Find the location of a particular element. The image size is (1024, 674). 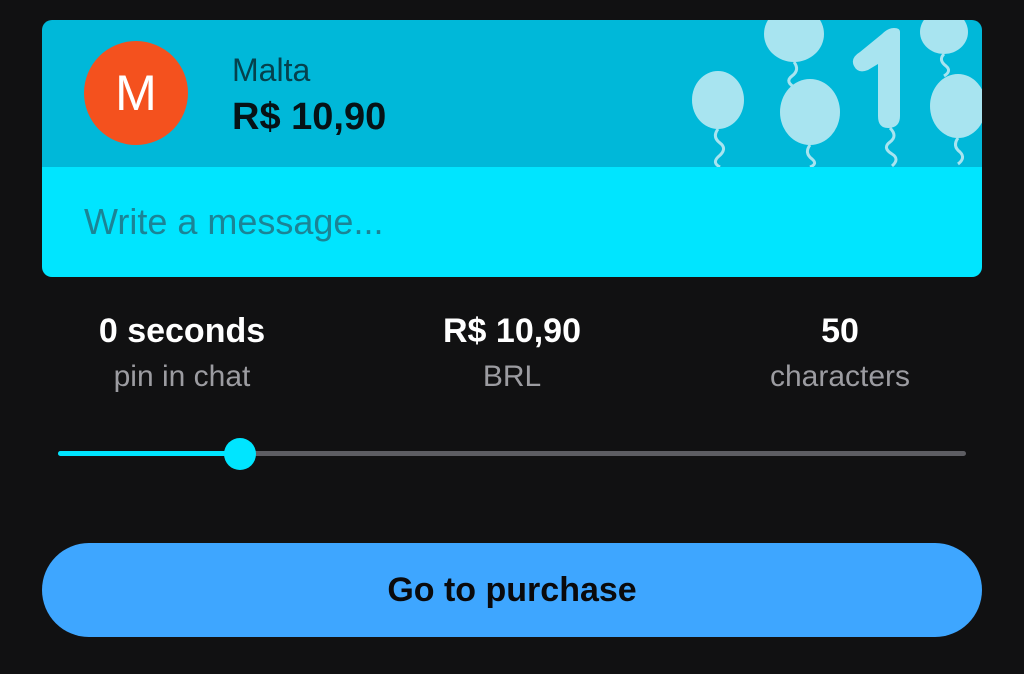

go-to-purchase-button: Go to purchase is located at coordinates (512, 590).